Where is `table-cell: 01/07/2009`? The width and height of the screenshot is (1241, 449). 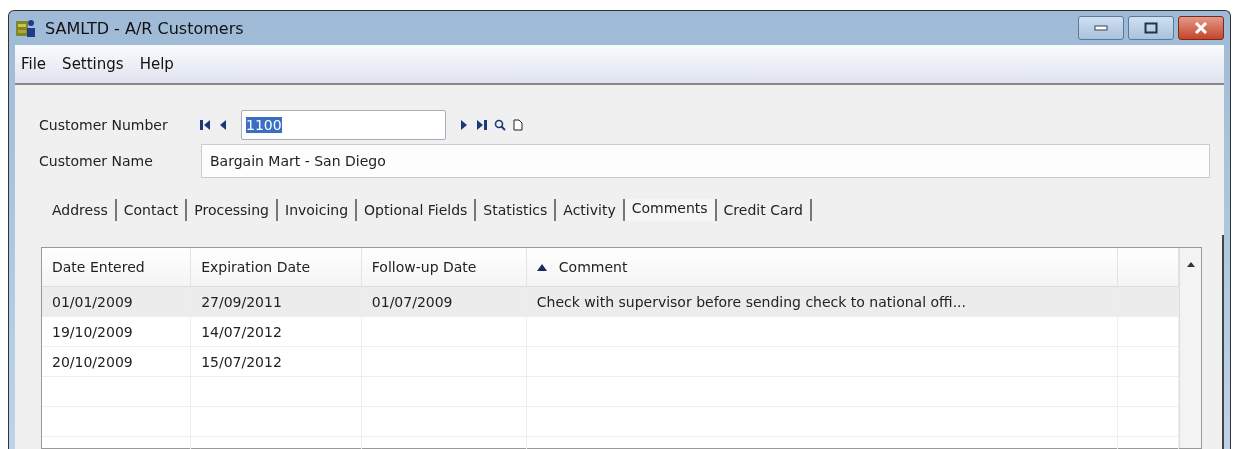 table-cell: 01/07/2009 is located at coordinates (412, 301).